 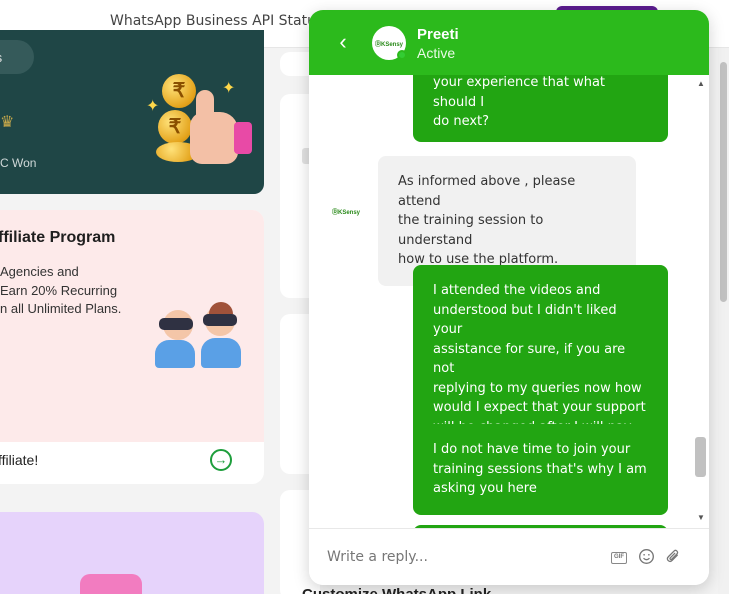 I want to click on composer: GIF, so click(x=509, y=556).